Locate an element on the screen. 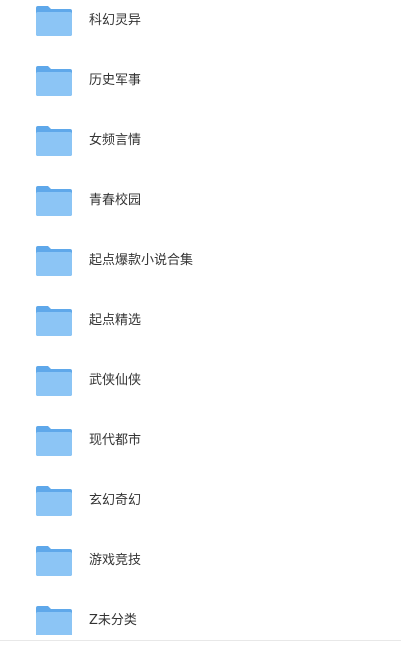 This screenshot has height=647, width=401. folder-name: 起点精选 is located at coordinates (115, 320).